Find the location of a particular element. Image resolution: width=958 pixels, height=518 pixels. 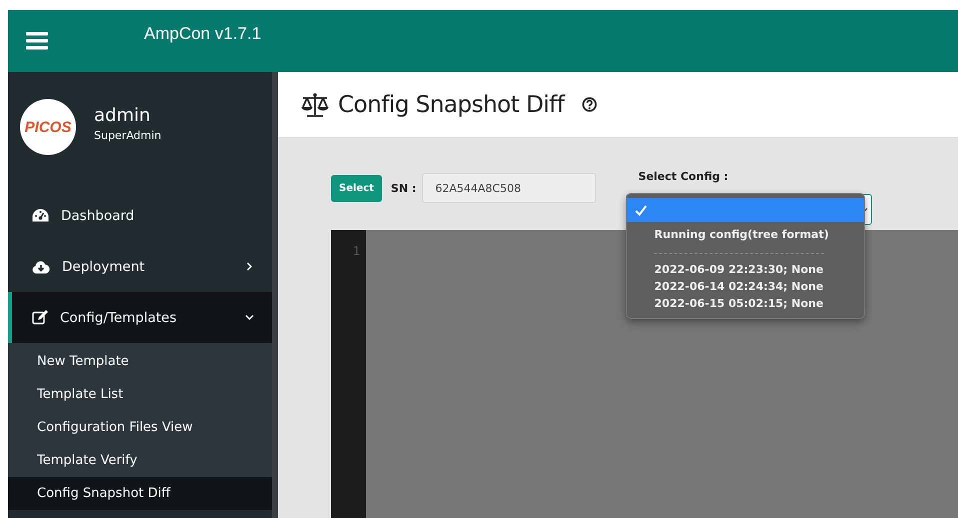

page-title: Config Snapshot Diff is located at coordinates (451, 105).